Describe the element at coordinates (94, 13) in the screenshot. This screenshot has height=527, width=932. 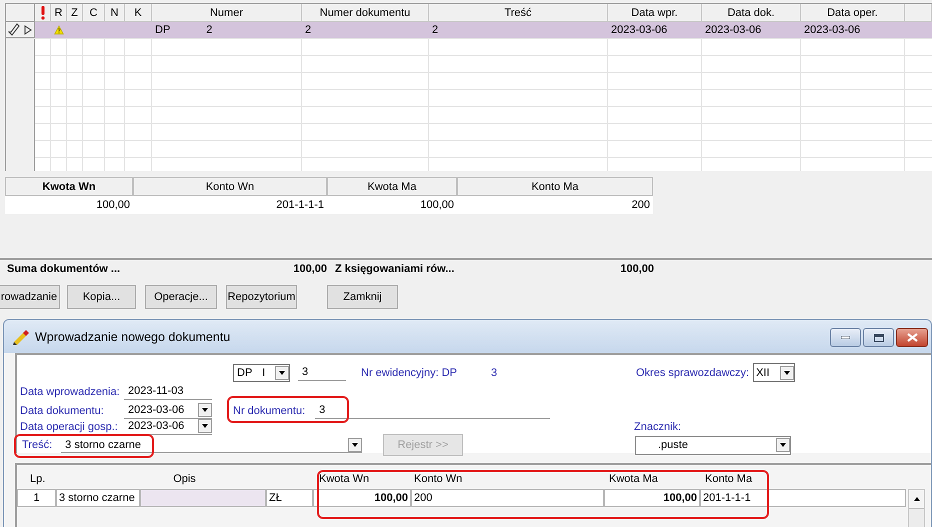
I see `column-header: C` at that location.